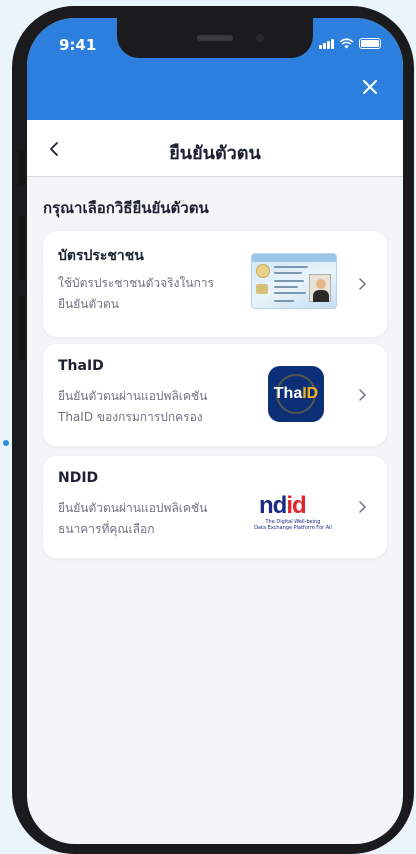  What do you see at coordinates (370, 43) in the screenshot?
I see `battery-icon` at bounding box center [370, 43].